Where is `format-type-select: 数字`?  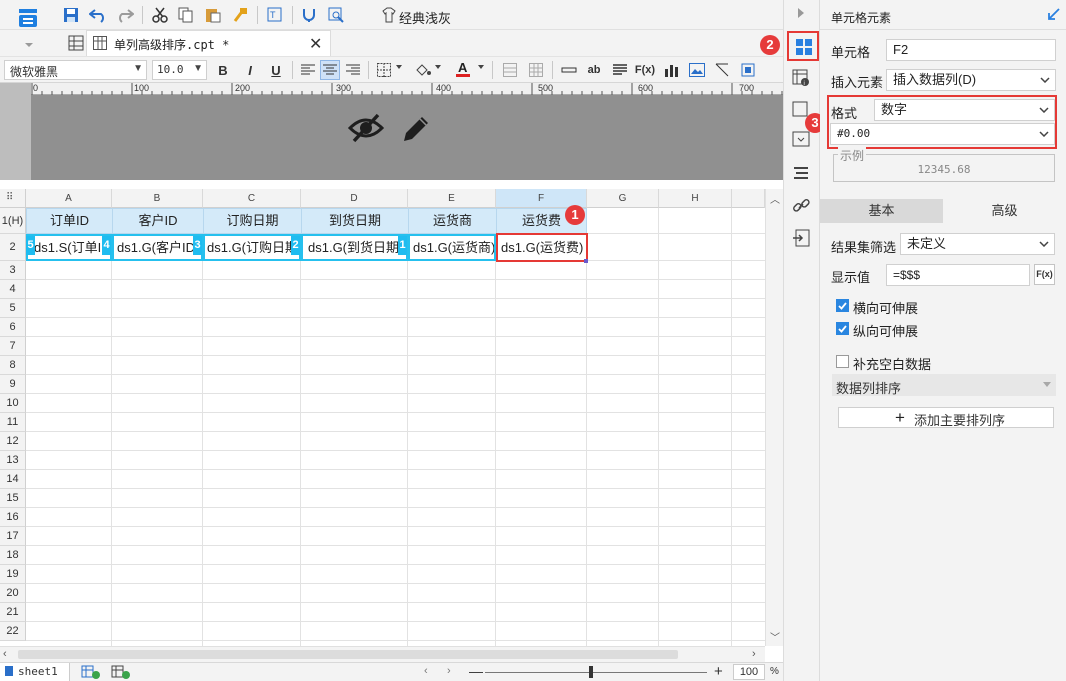
format-type-select: 数字 is located at coordinates (964, 110).